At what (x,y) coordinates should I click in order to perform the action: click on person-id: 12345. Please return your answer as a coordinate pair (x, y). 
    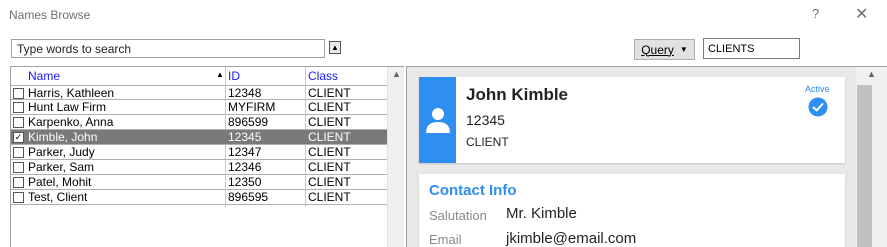
    Looking at the image, I should click on (485, 120).